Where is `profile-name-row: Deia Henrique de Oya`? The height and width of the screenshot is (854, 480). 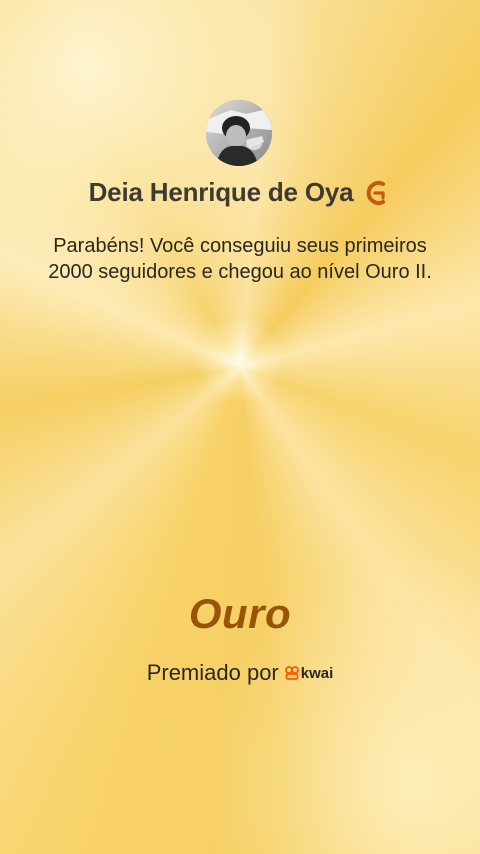 profile-name-row: Deia Henrique de Oya is located at coordinates (240, 192).